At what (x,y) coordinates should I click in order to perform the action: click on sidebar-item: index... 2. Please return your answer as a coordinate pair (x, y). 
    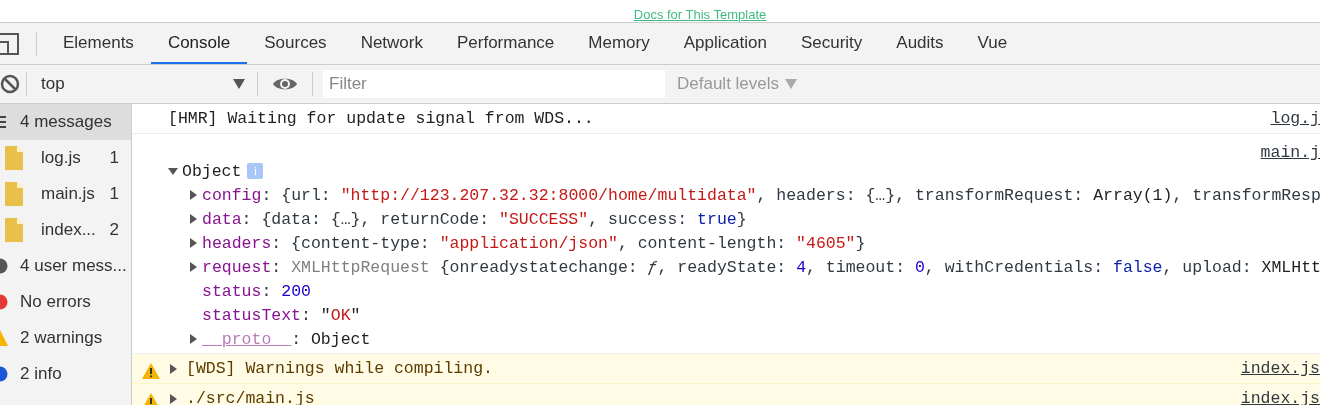
    Looking at the image, I should click on (65, 230).